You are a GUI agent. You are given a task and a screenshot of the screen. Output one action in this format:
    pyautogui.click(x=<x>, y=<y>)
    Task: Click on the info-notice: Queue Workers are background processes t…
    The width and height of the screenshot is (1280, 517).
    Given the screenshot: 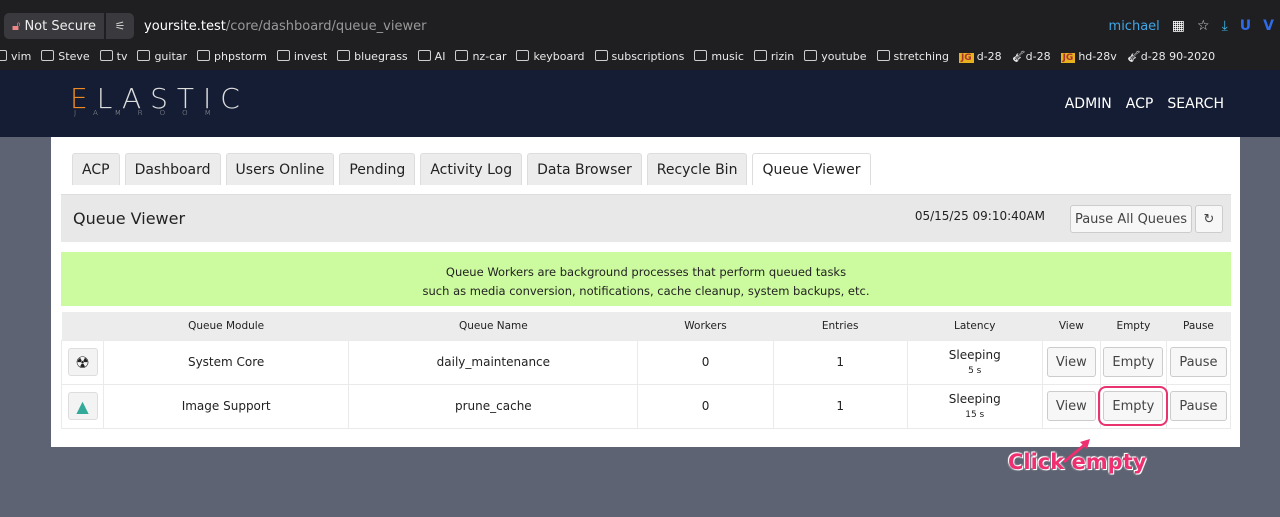 What is the action you would take?
    pyautogui.click(x=646, y=279)
    